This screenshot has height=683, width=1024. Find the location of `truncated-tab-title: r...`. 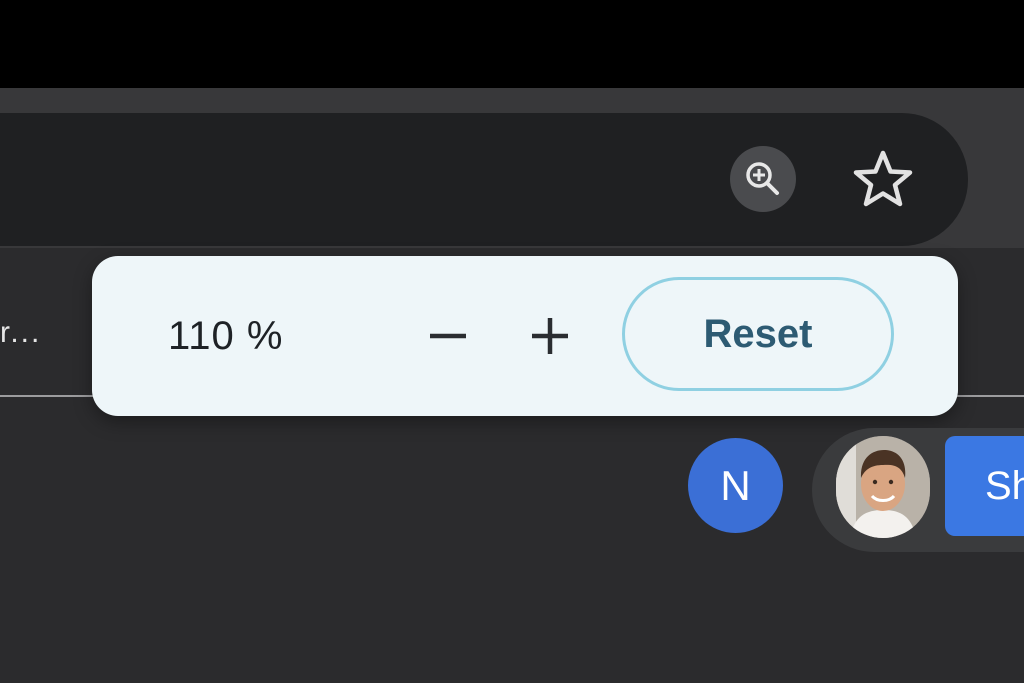

truncated-tab-title: r... is located at coordinates (30, 333).